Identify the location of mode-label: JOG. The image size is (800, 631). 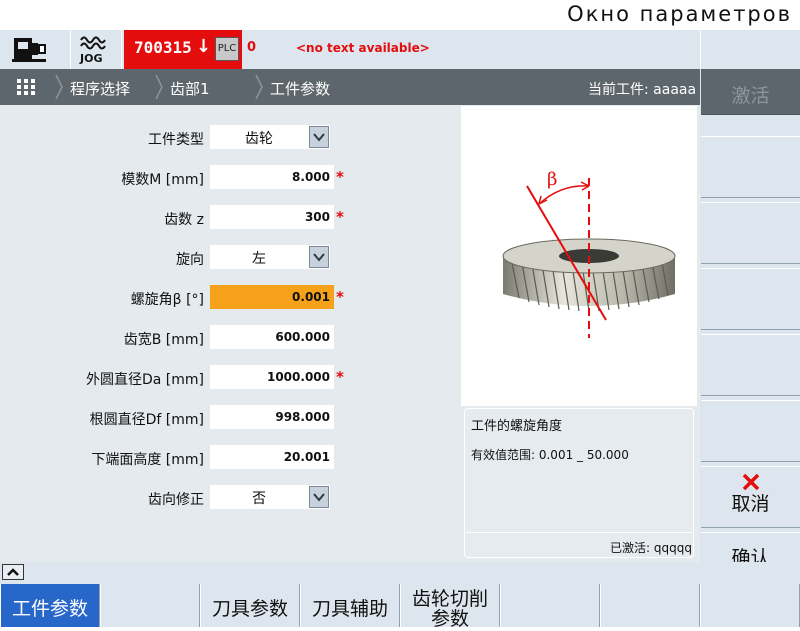
(91, 58).